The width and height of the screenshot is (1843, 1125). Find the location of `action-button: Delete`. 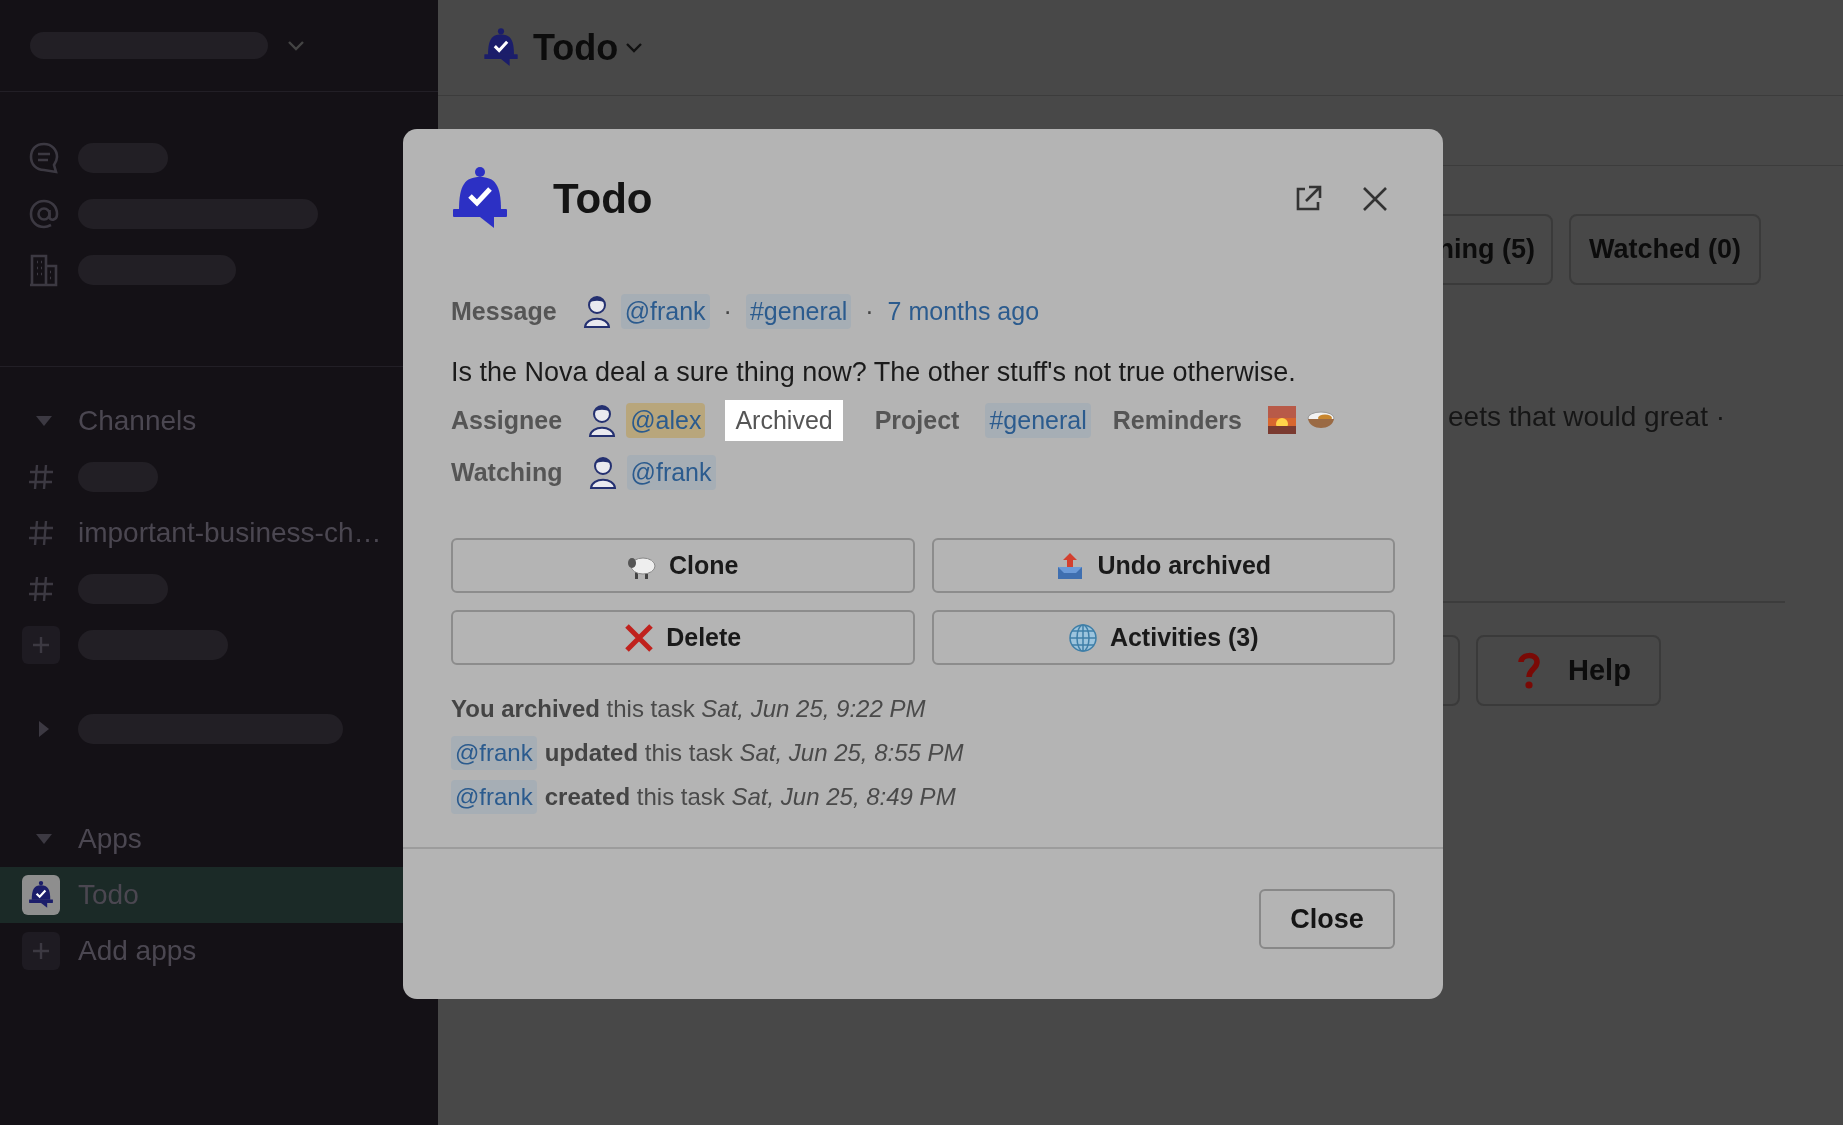

action-button: Delete is located at coordinates (683, 637).